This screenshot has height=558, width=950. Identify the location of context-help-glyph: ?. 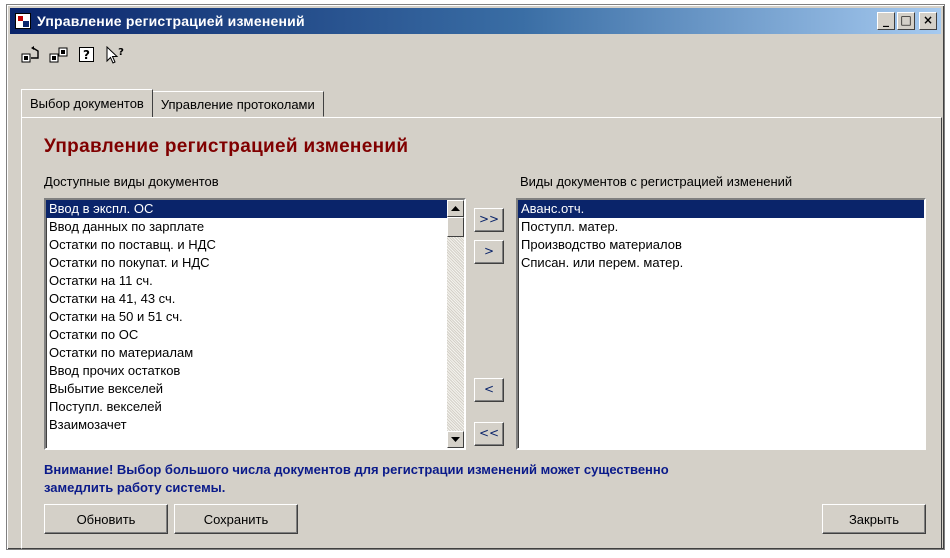
(121, 52).